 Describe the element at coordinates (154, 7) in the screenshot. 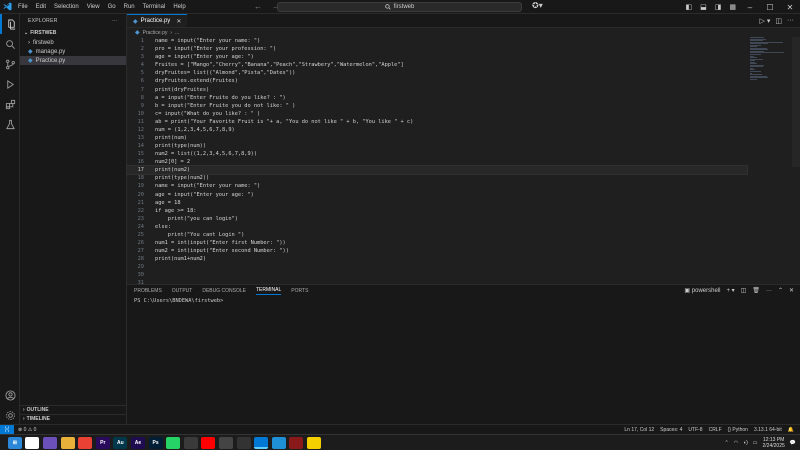

I see `menu-terminal: Terminal` at that location.